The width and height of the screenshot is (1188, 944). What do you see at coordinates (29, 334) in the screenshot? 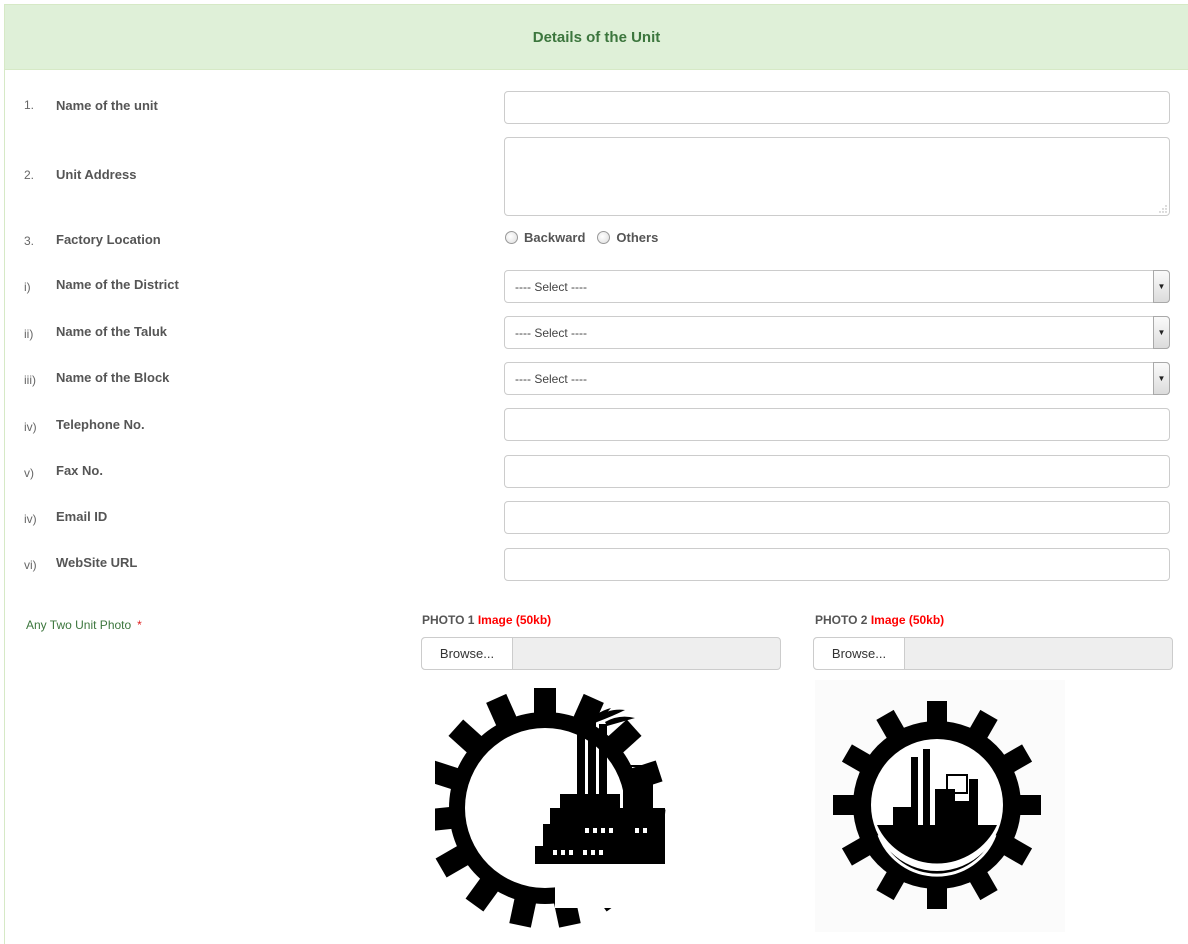
I see `field-number: ii)` at bounding box center [29, 334].